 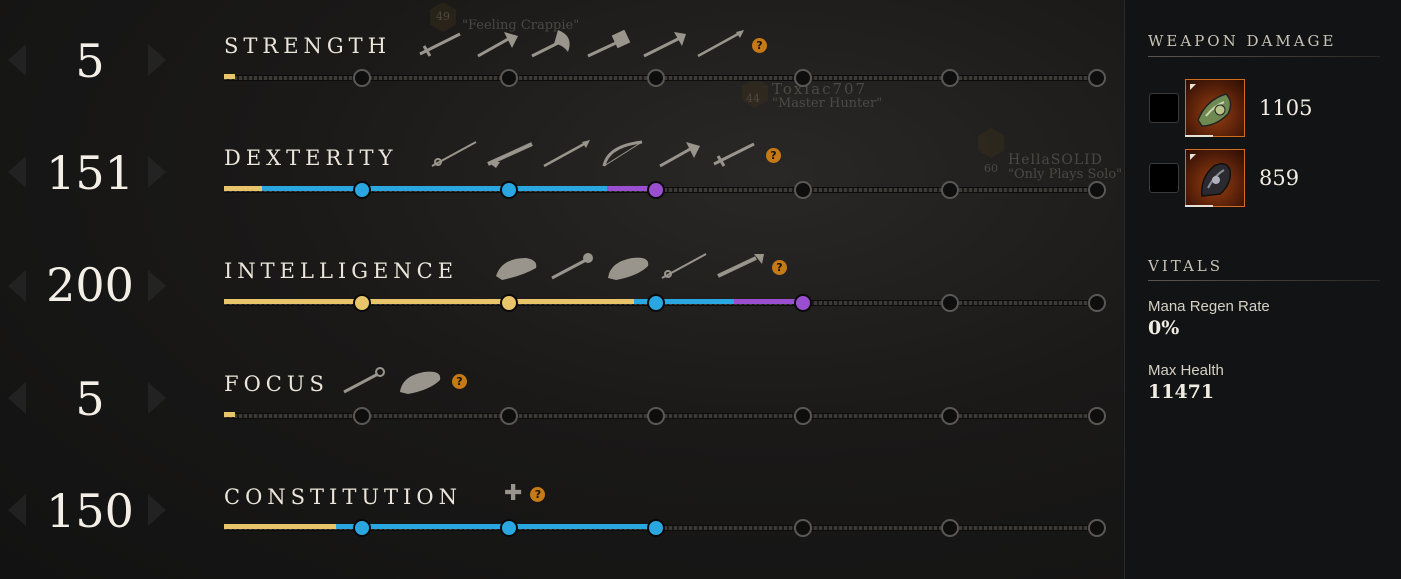 I want to click on attribute-name: CONSTITUTION, so click(x=343, y=497).